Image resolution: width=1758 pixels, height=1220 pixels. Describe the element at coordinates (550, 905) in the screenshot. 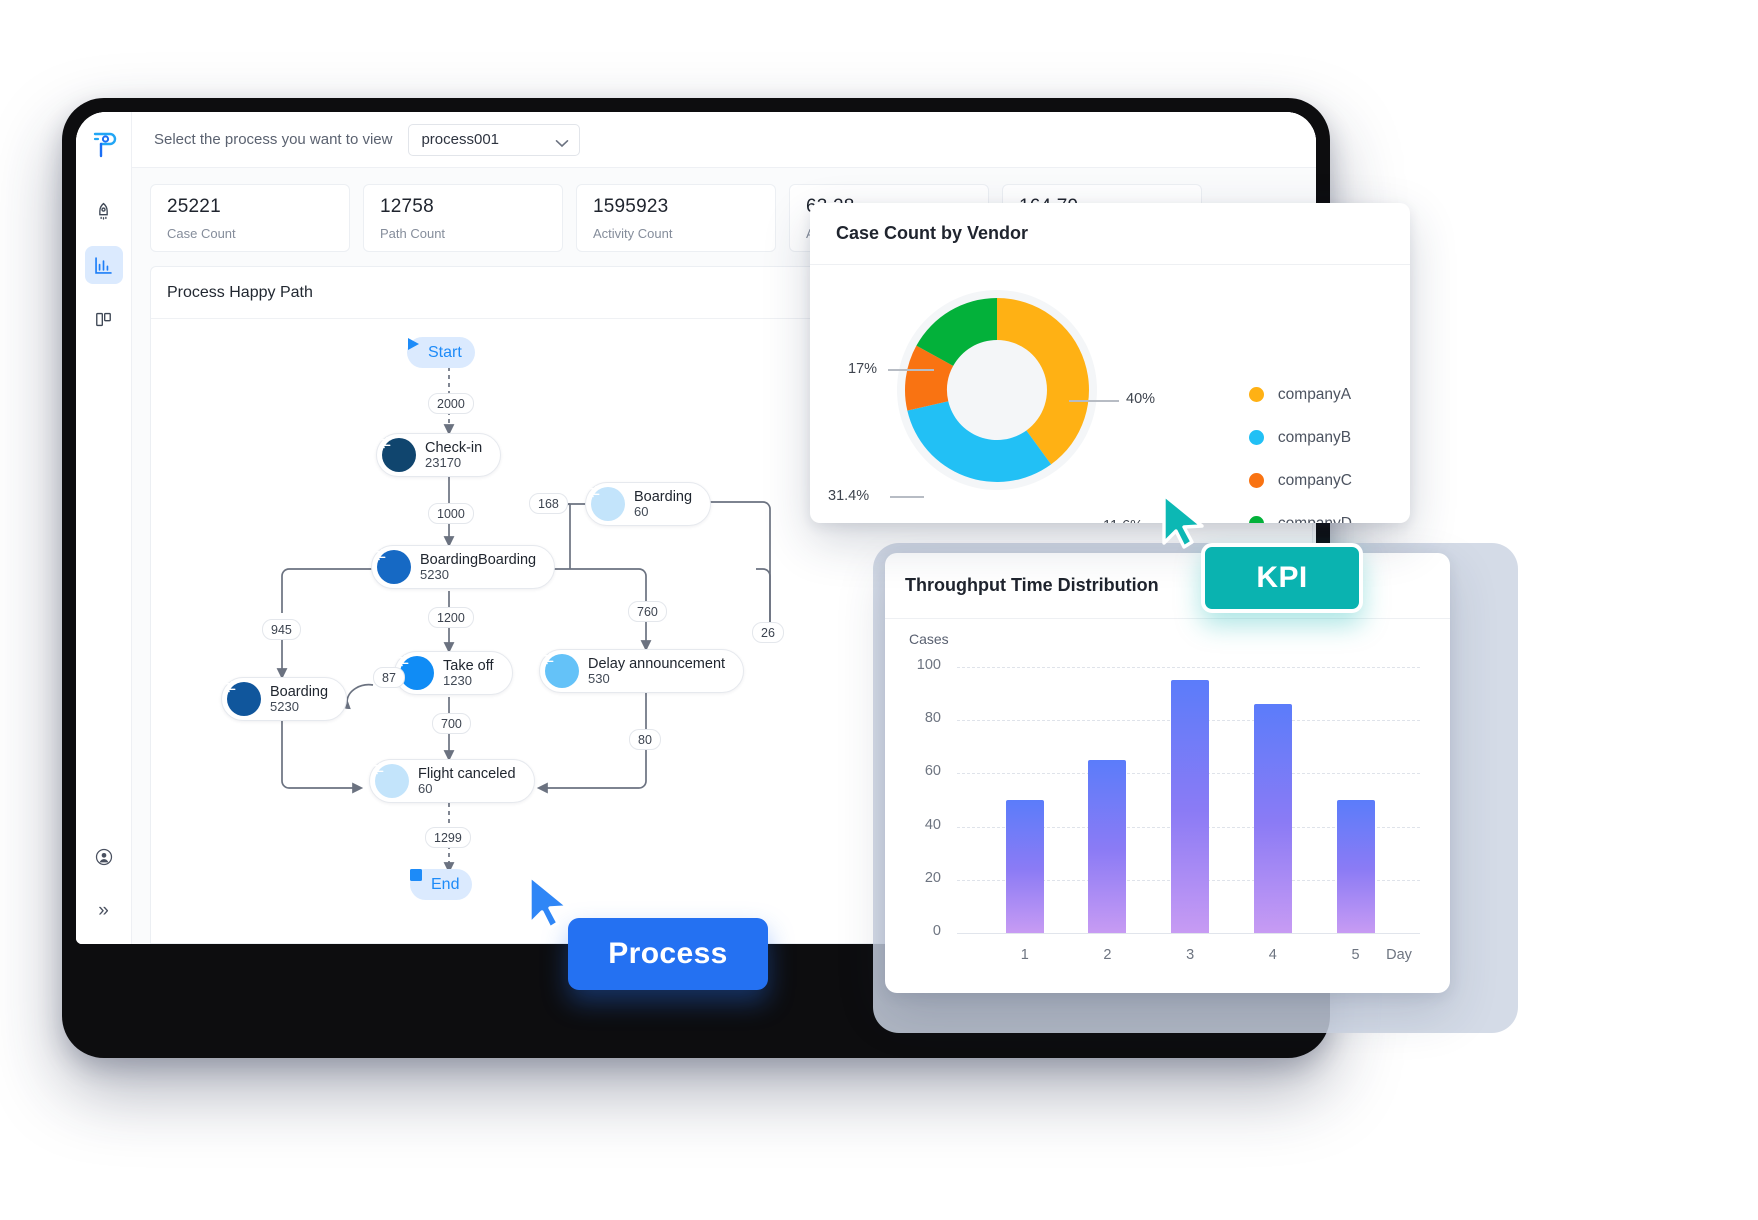

I see `cursor-pointer-process` at that location.